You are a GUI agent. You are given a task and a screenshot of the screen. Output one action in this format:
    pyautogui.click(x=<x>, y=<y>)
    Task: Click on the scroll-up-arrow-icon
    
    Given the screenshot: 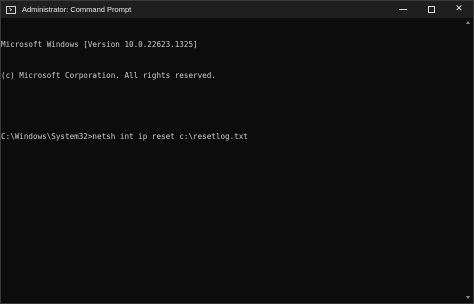 What is the action you would take?
    pyautogui.click(x=468, y=22)
    